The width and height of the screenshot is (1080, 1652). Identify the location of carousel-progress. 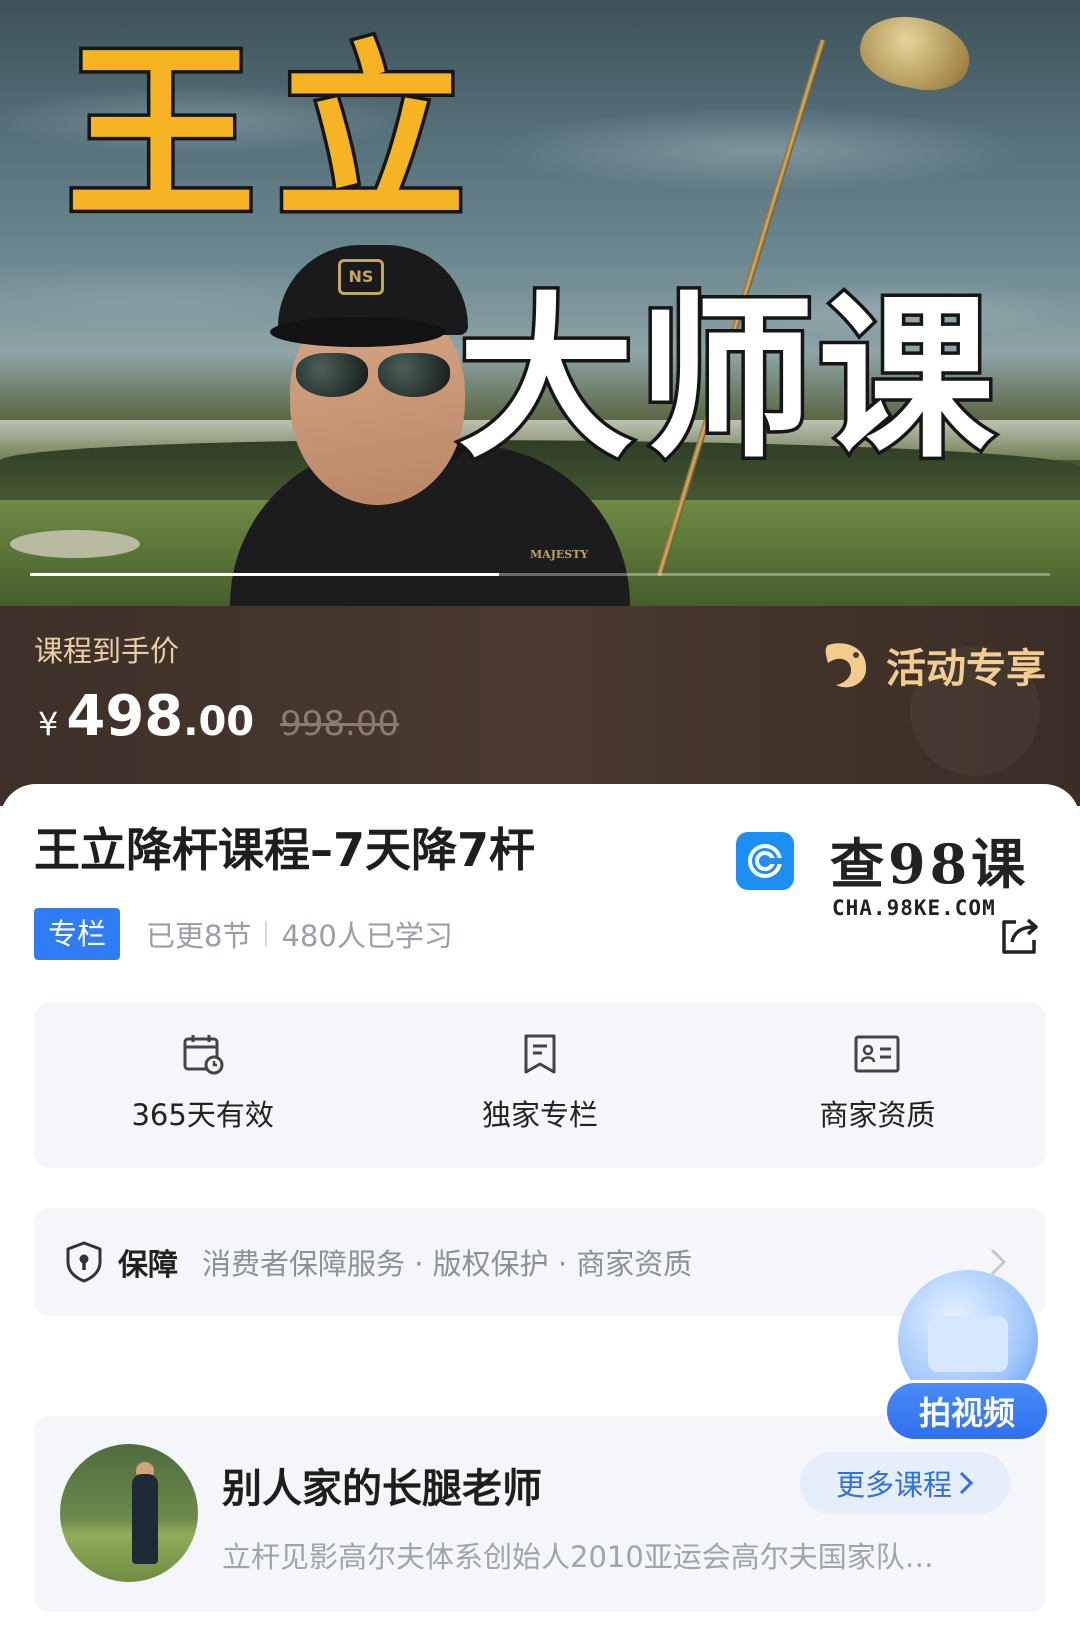
(540, 574).